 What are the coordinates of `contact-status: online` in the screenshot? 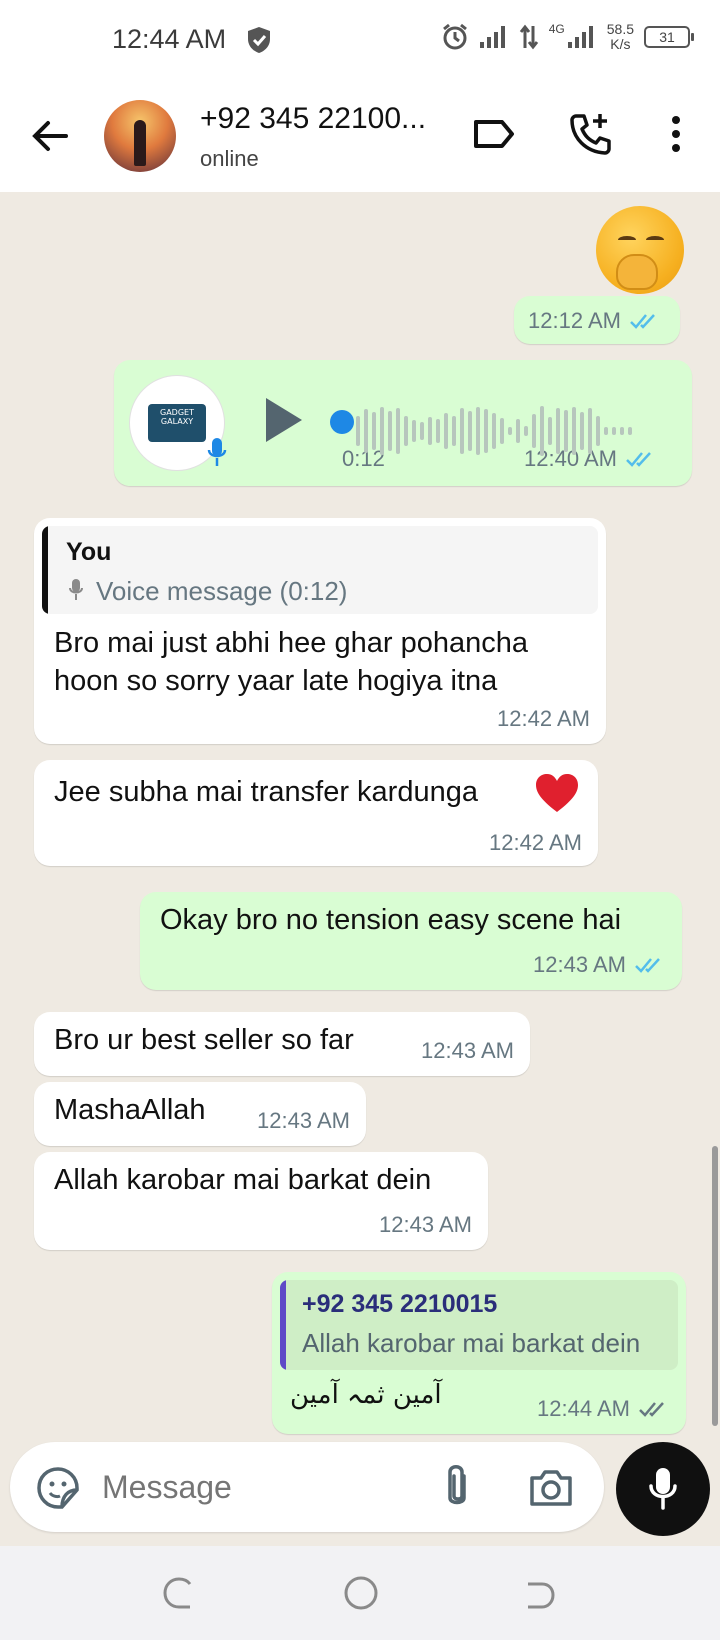 It's located at (229, 158).